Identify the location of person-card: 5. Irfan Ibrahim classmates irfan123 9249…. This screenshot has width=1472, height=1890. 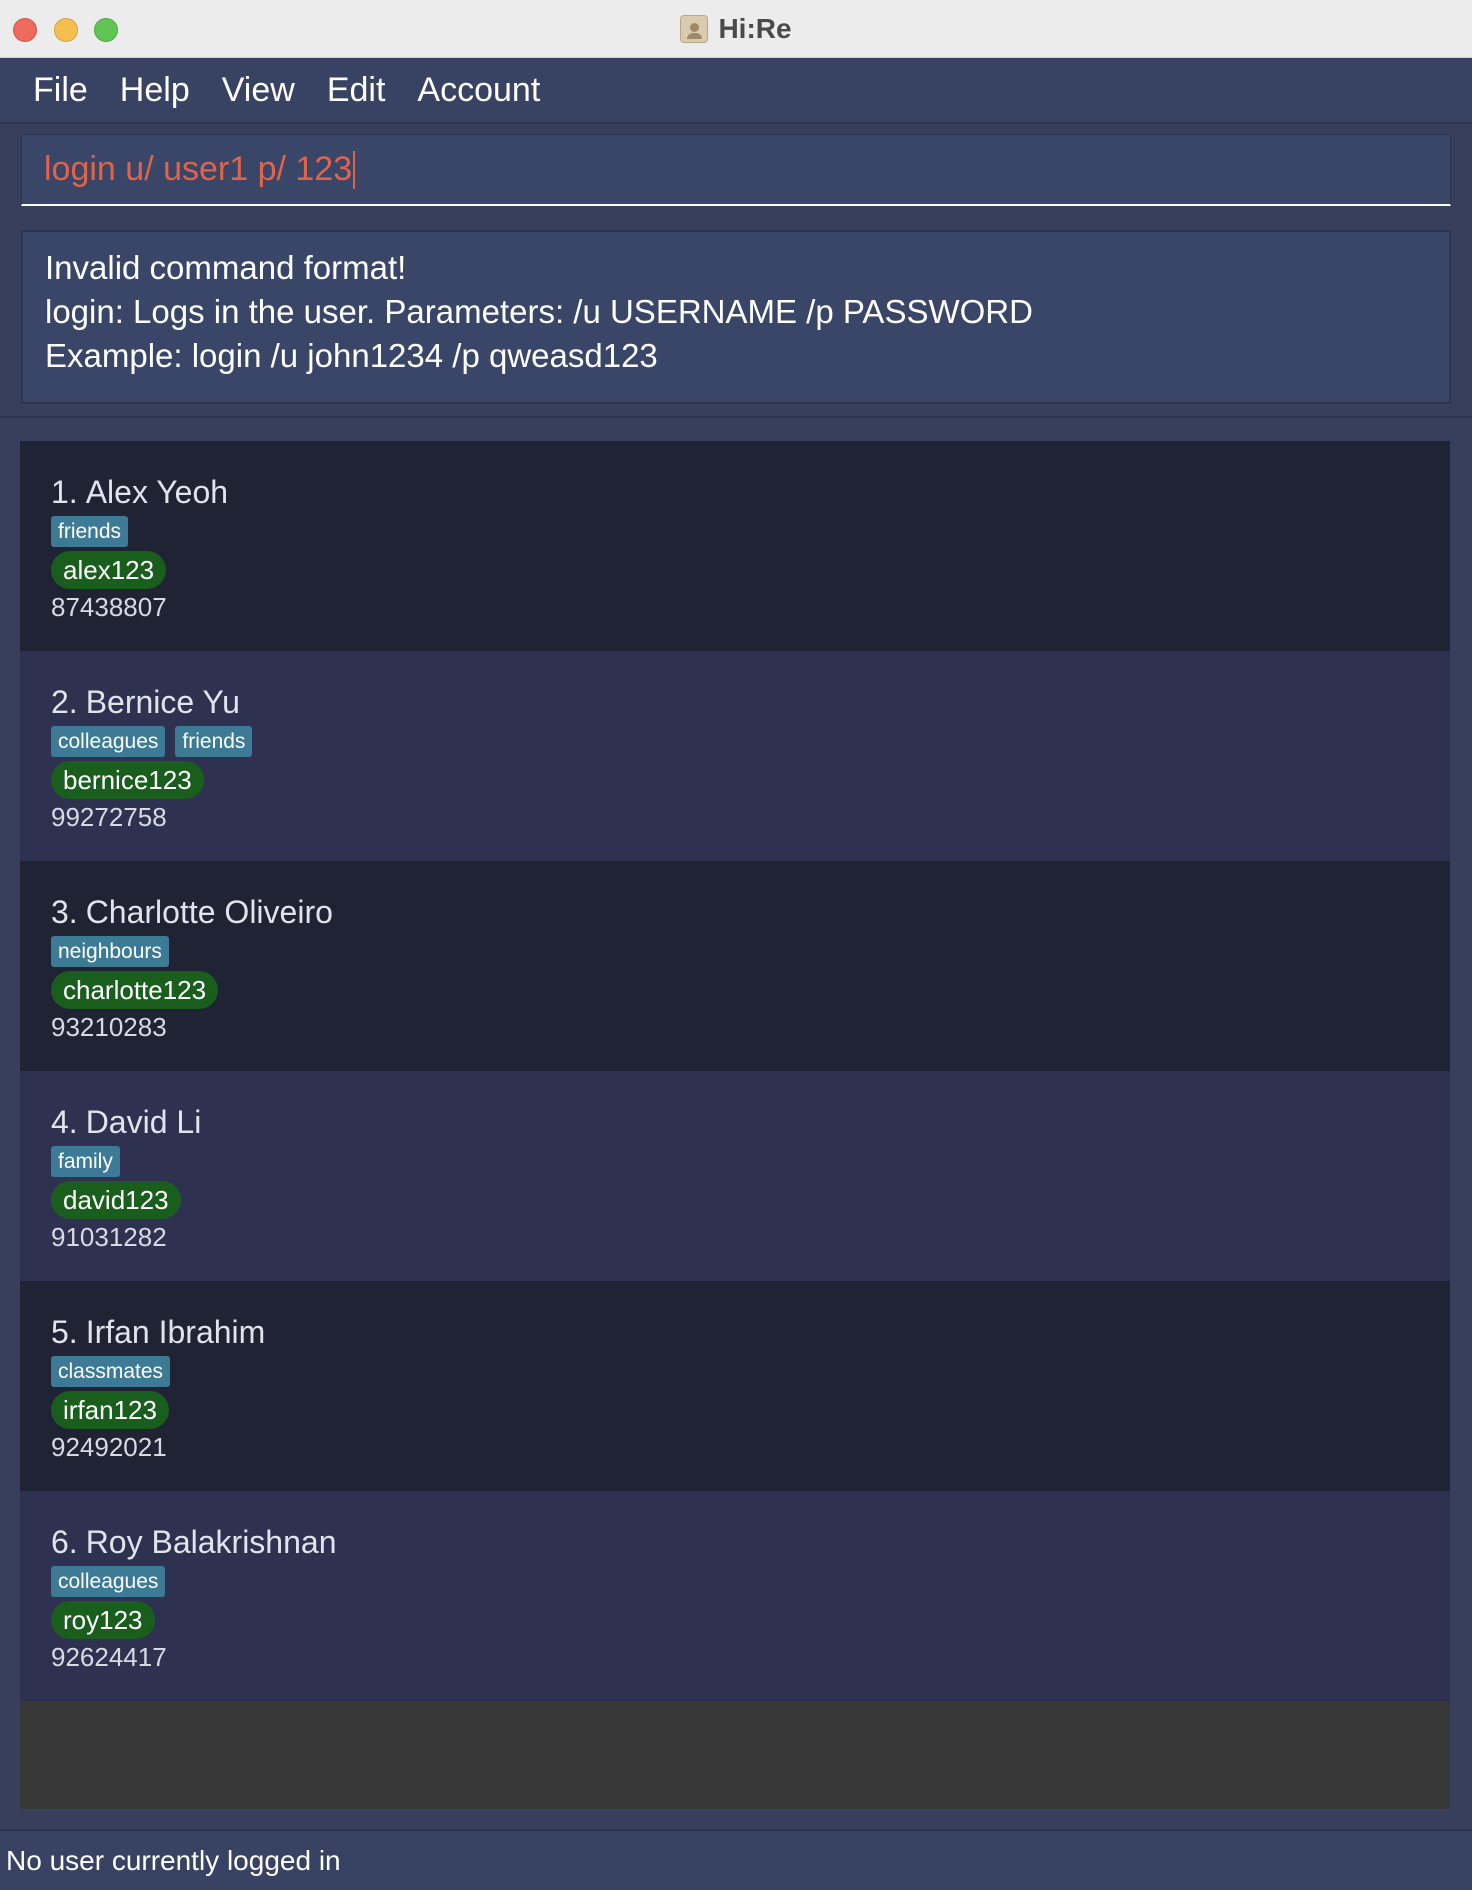
(735, 1386).